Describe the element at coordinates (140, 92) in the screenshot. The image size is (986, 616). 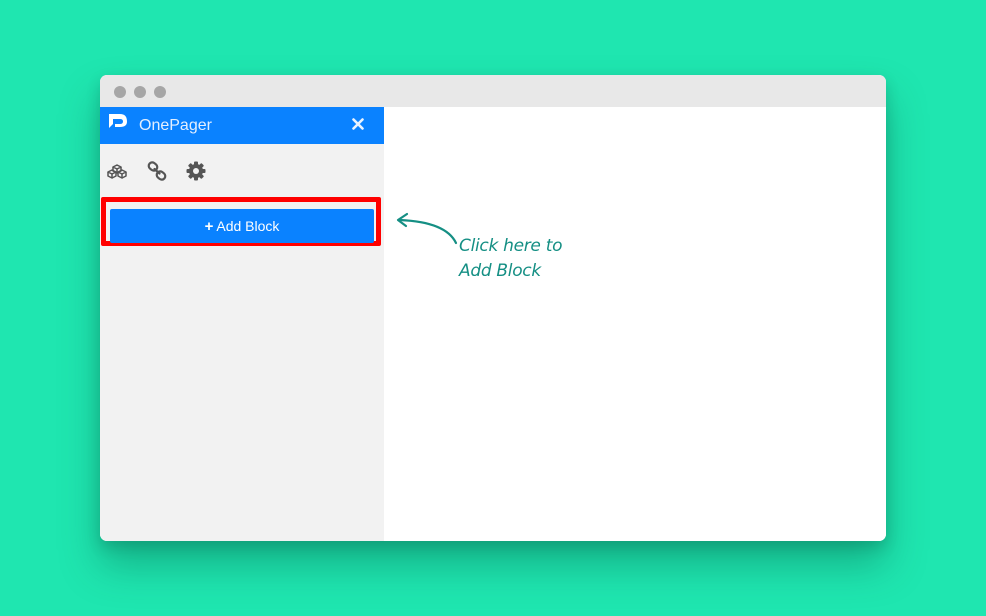
I see `window-dot-minimize` at that location.